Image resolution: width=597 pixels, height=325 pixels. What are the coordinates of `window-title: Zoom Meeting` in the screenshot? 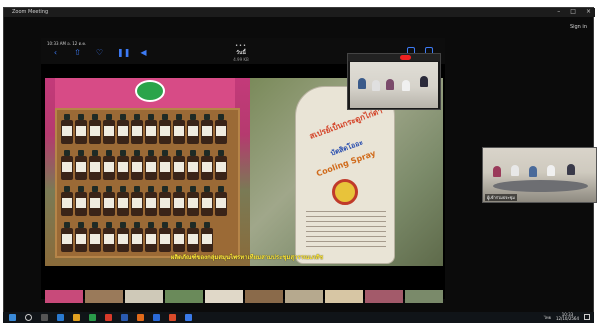 It's located at (30, 12).